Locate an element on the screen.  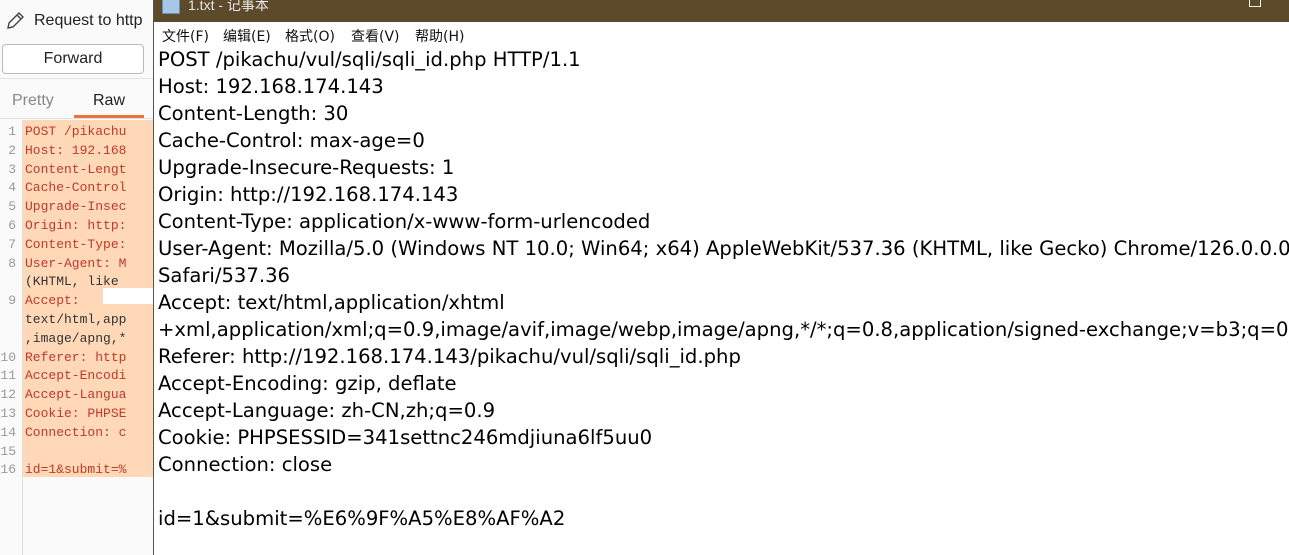
text-line: Connection: close is located at coordinates (245, 464).